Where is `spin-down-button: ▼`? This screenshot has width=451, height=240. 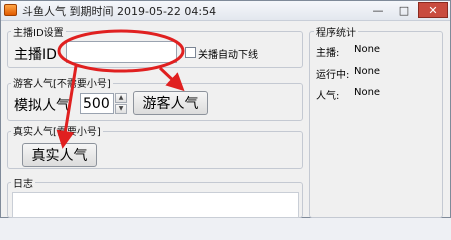 spin-down-button: ▼ is located at coordinates (121, 109).